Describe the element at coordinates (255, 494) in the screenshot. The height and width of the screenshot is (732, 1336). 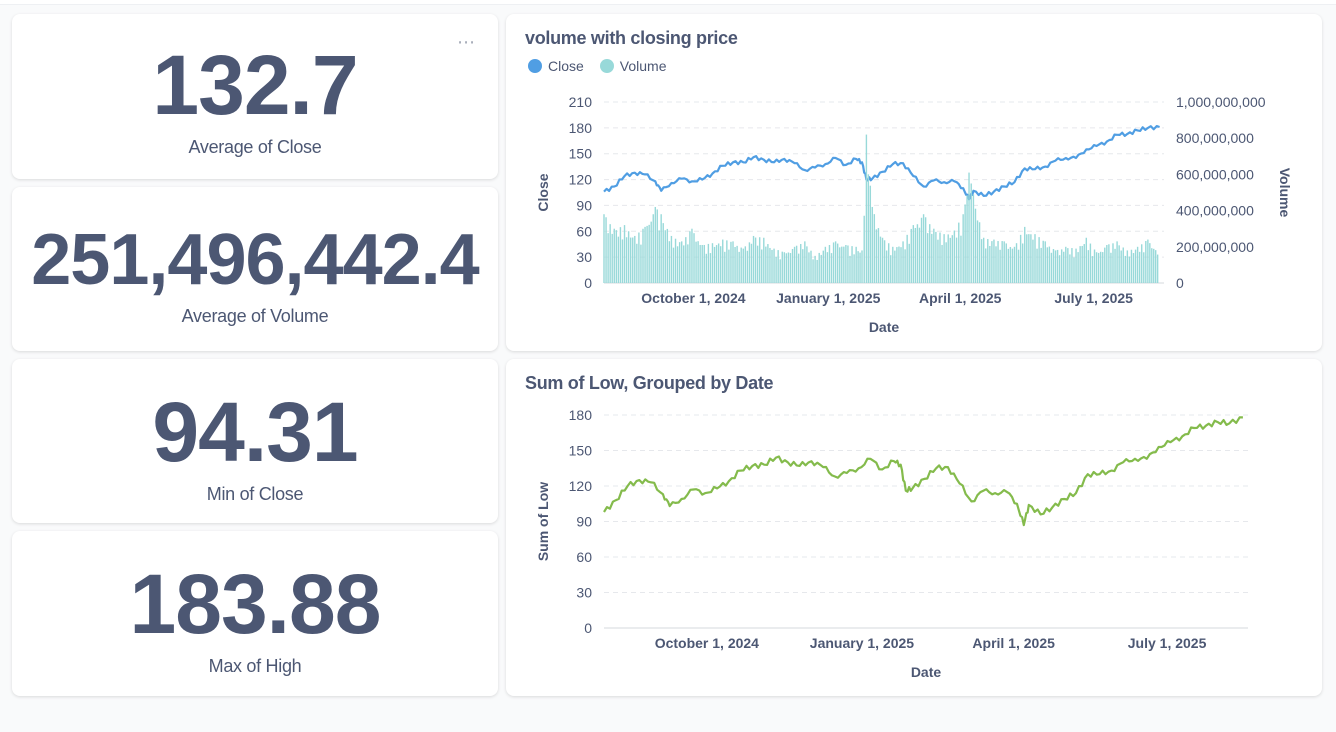
I see `scalar-label: Min of Close` at that location.